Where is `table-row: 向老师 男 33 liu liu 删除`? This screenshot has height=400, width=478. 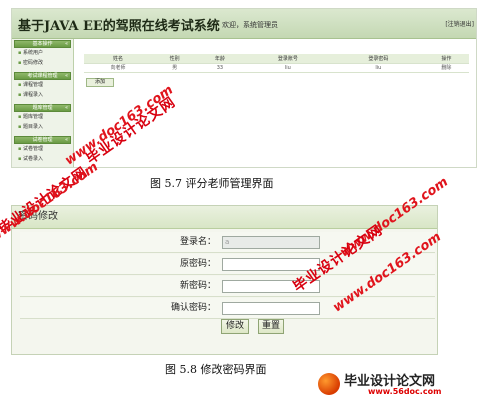 table-row: 向老师 男 33 liu liu 删除 is located at coordinates (276, 68).